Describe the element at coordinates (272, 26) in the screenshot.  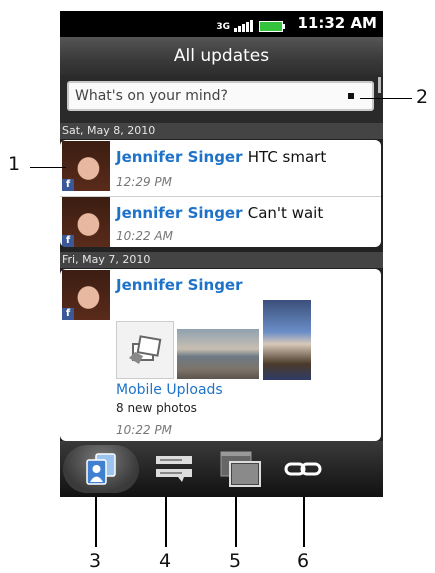
I see `battery-icon` at that location.